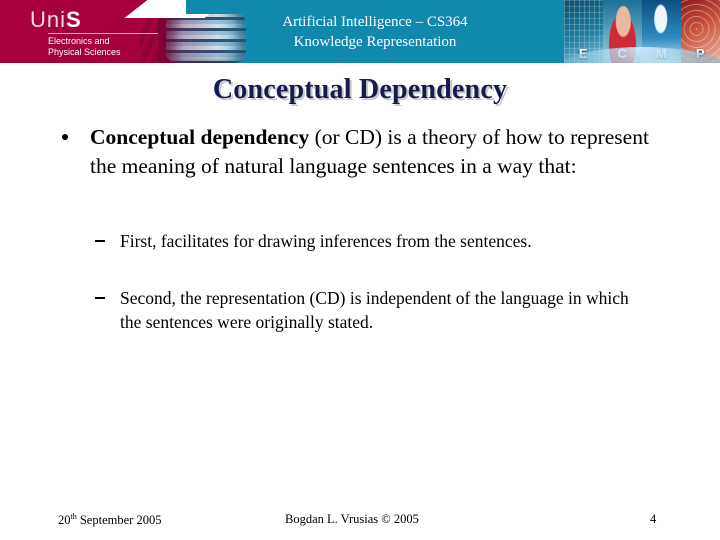 The width and height of the screenshot is (720, 540). I want to click on bullet-dot-icon, so click(65, 137).